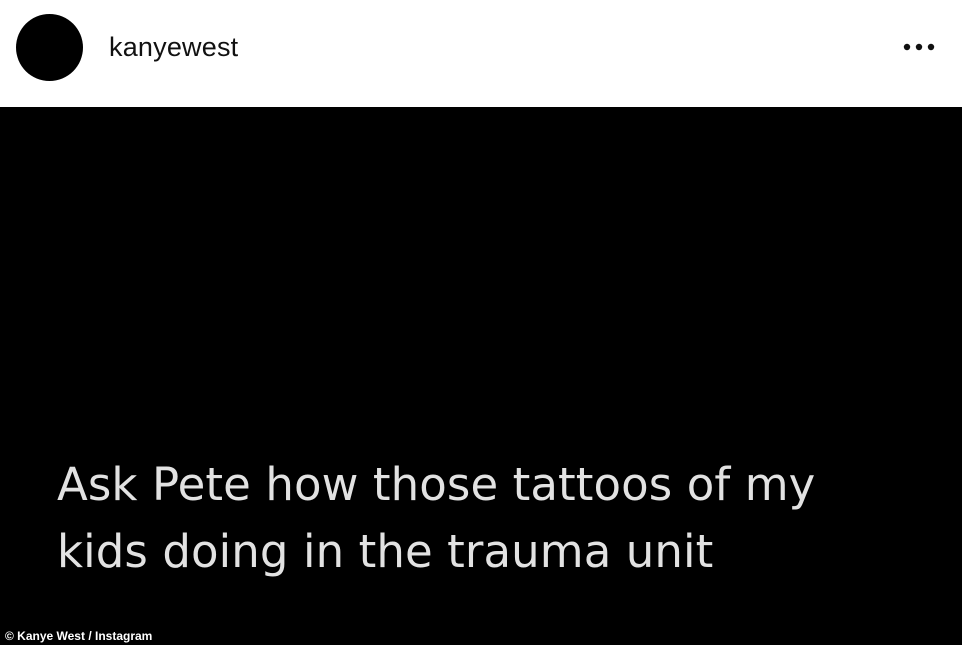 This screenshot has height=645, width=962. I want to click on more-options-button, so click(919, 47).